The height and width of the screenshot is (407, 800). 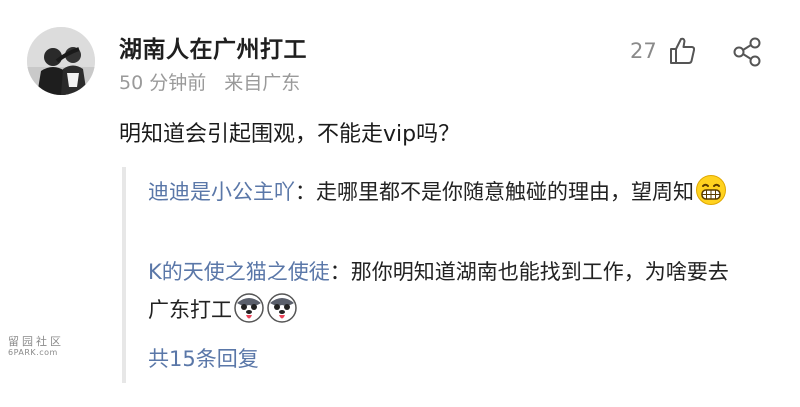 What do you see at coordinates (290, 134) in the screenshot?
I see `comment-text: 明知道会引起围观，不能走vip吗？` at bounding box center [290, 134].